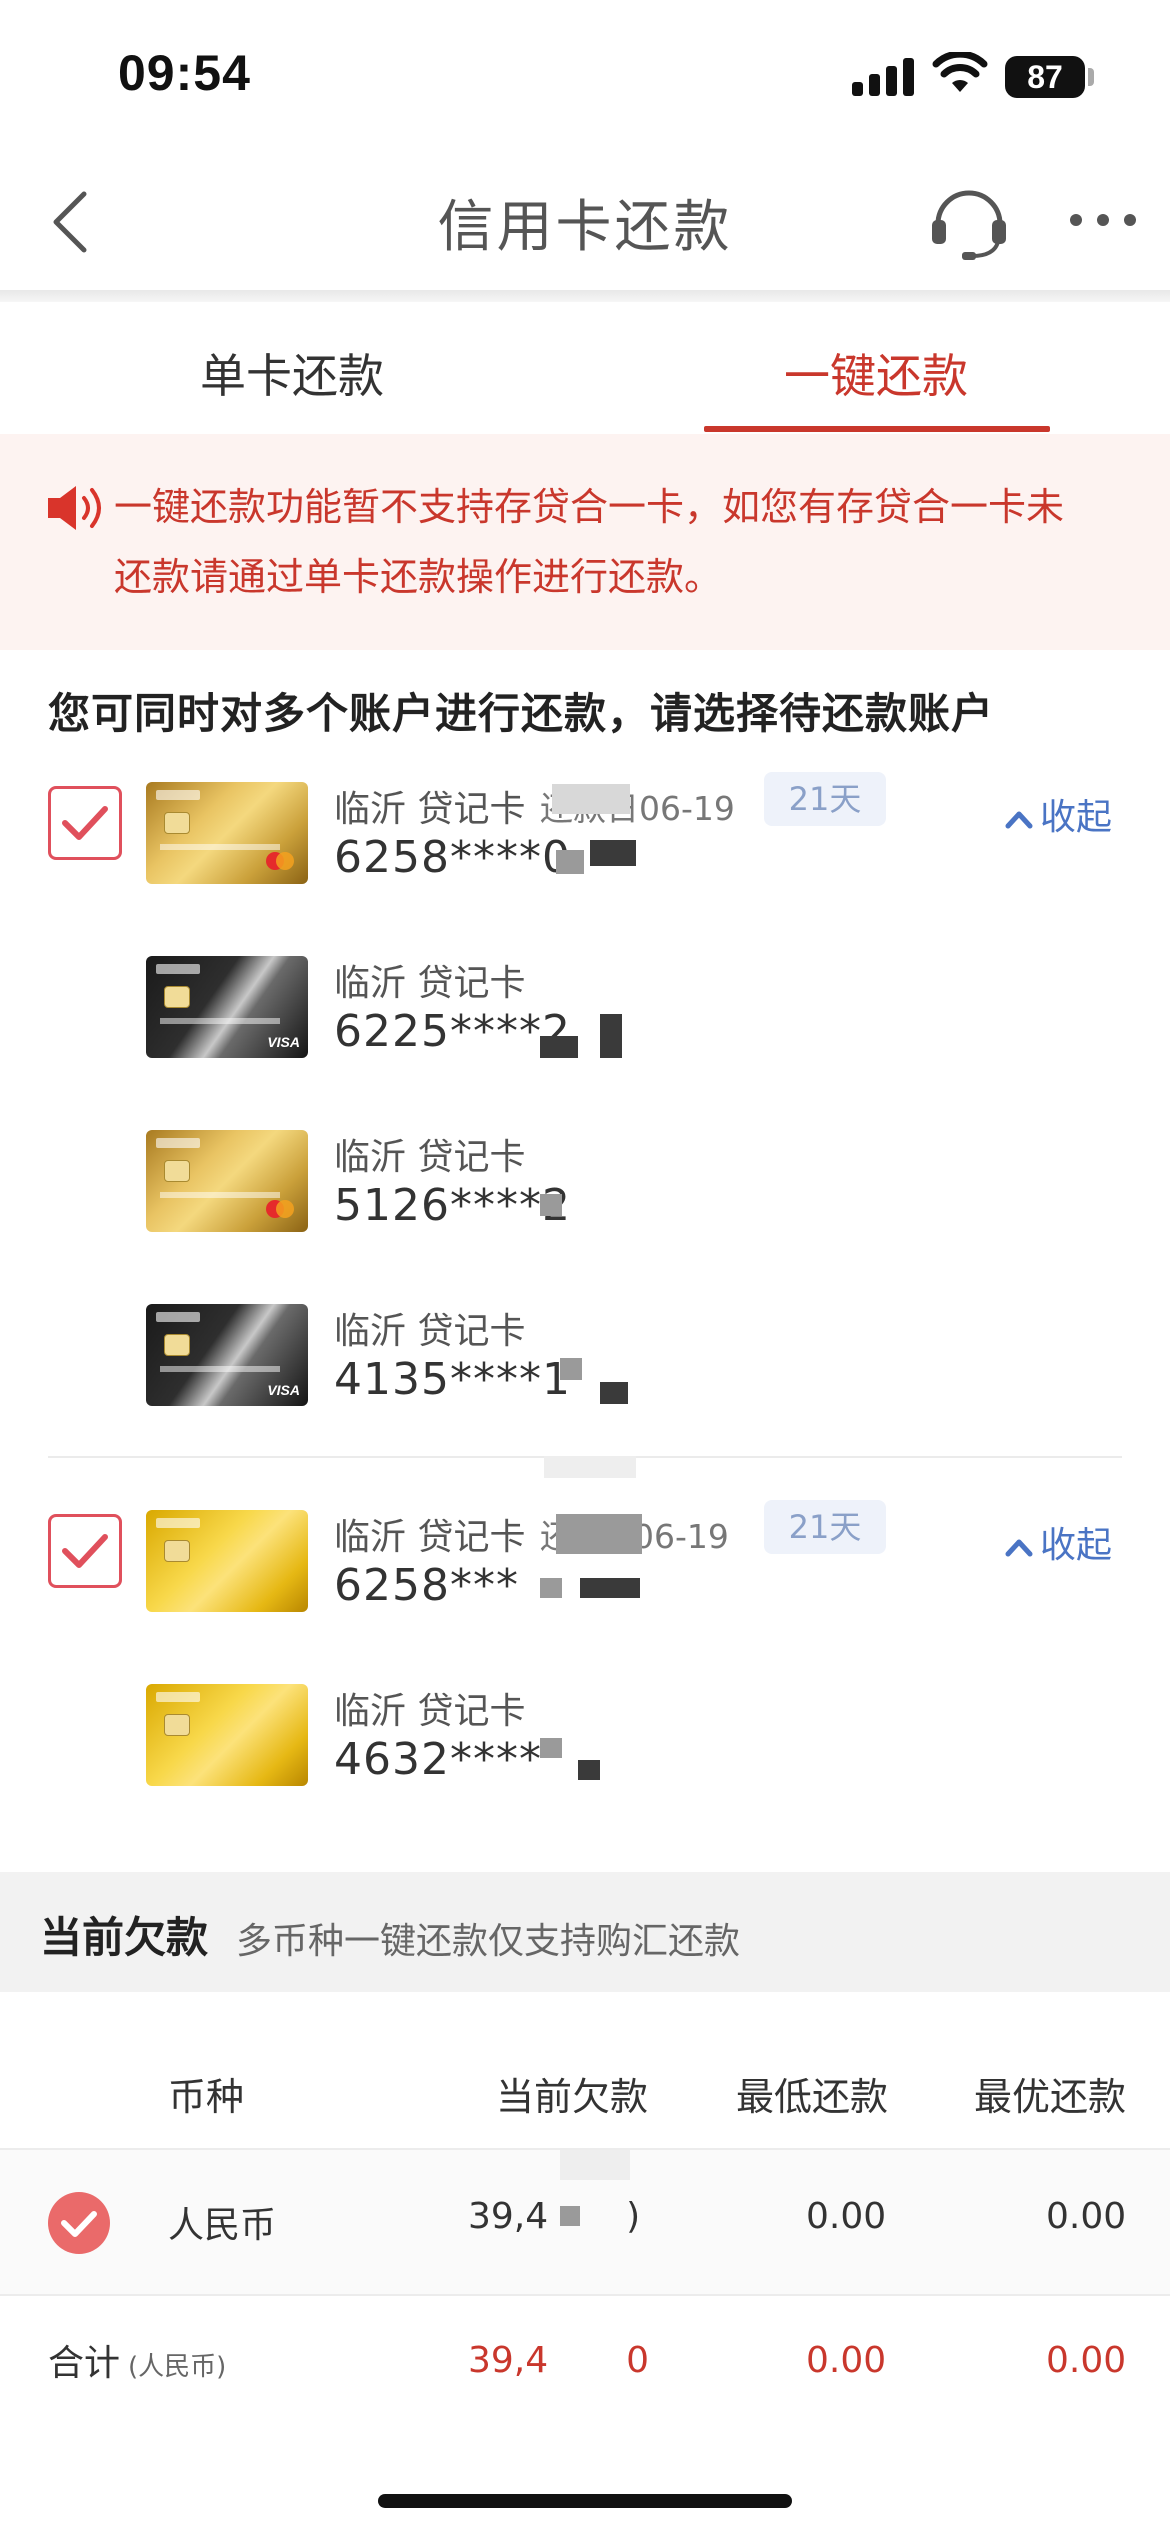 Image resolution: width=1170 pixels, height=2532 pixels. I want to click on cellular-signal-icon, so click(883, 77).